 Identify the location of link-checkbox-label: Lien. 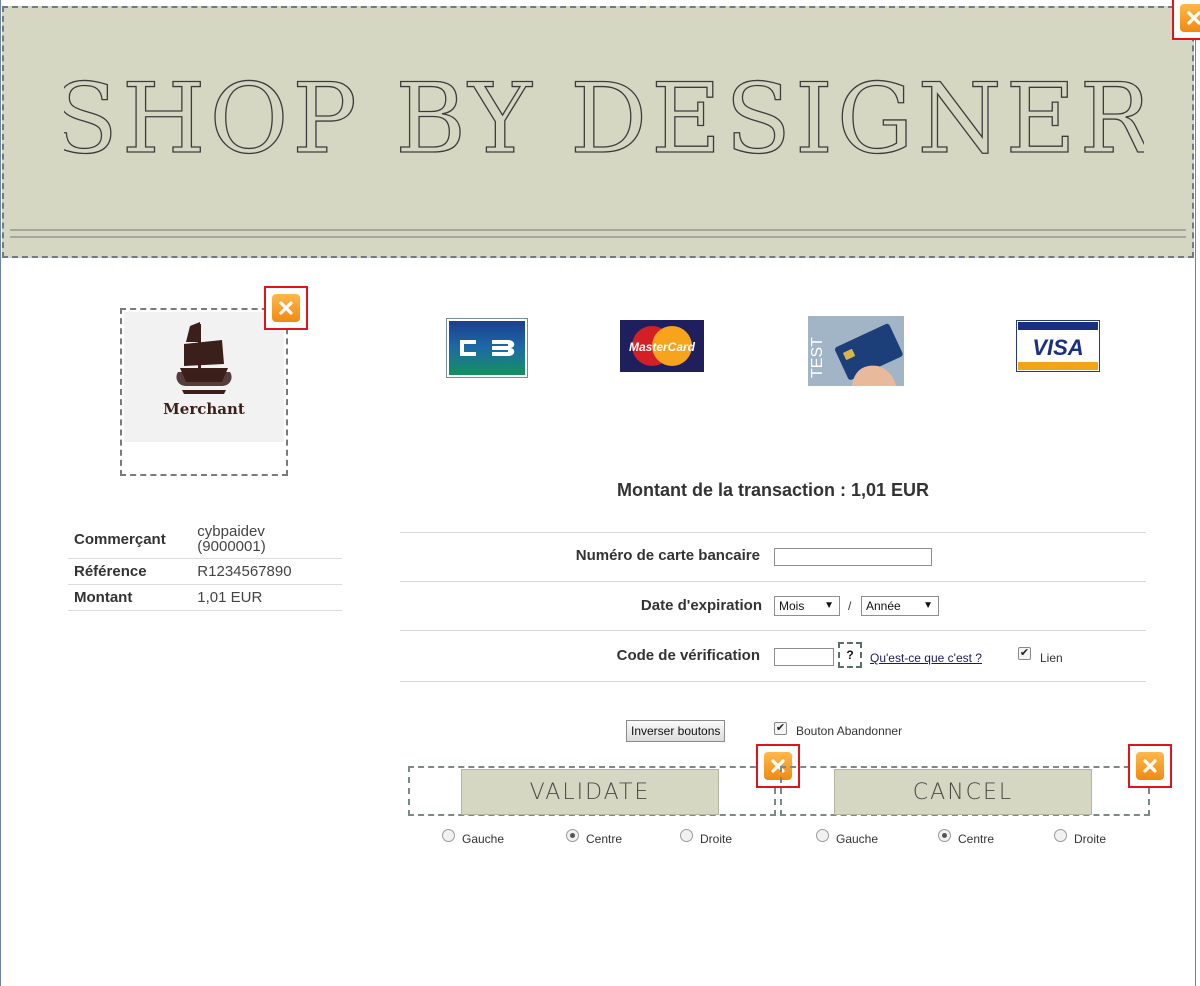
(1051, 658).